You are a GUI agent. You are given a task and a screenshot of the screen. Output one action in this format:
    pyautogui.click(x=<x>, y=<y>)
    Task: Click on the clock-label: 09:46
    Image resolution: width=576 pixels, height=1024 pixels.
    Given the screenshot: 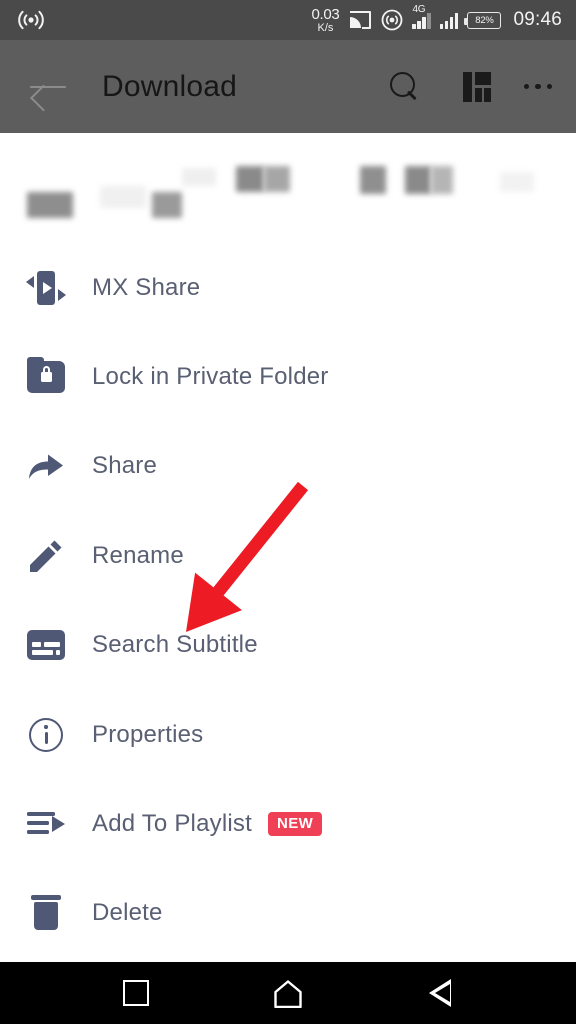 What is the action you would take?
    pyautogui.click(x=537, y=19)
    